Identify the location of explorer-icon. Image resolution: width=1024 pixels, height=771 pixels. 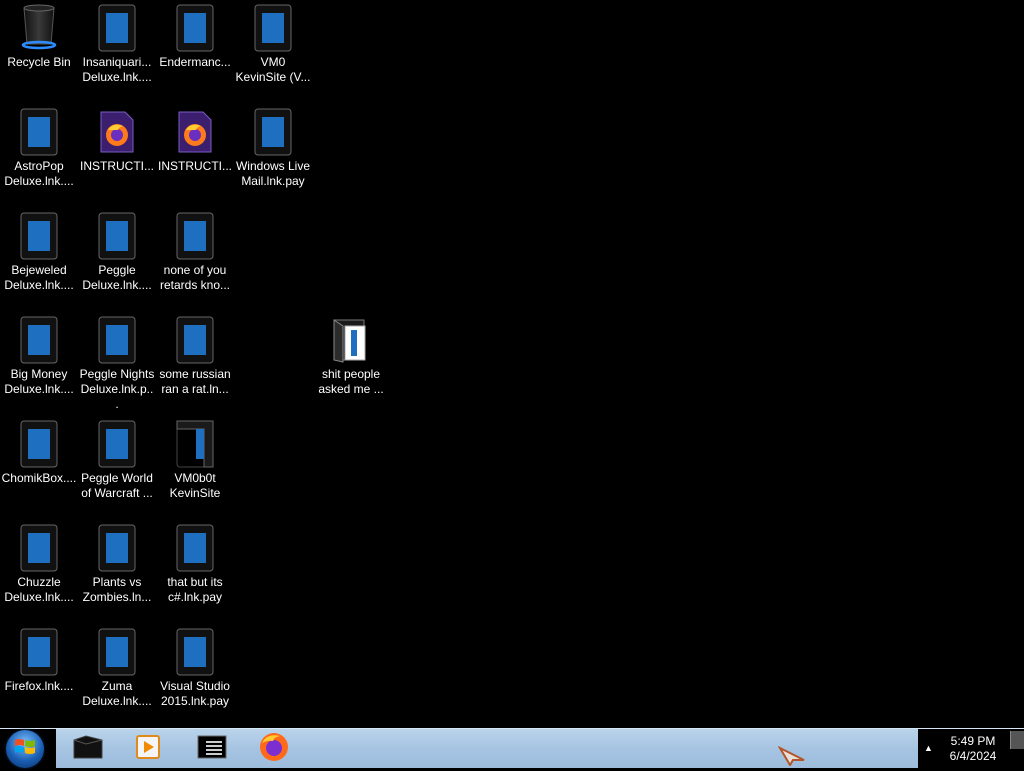
(88, 749).